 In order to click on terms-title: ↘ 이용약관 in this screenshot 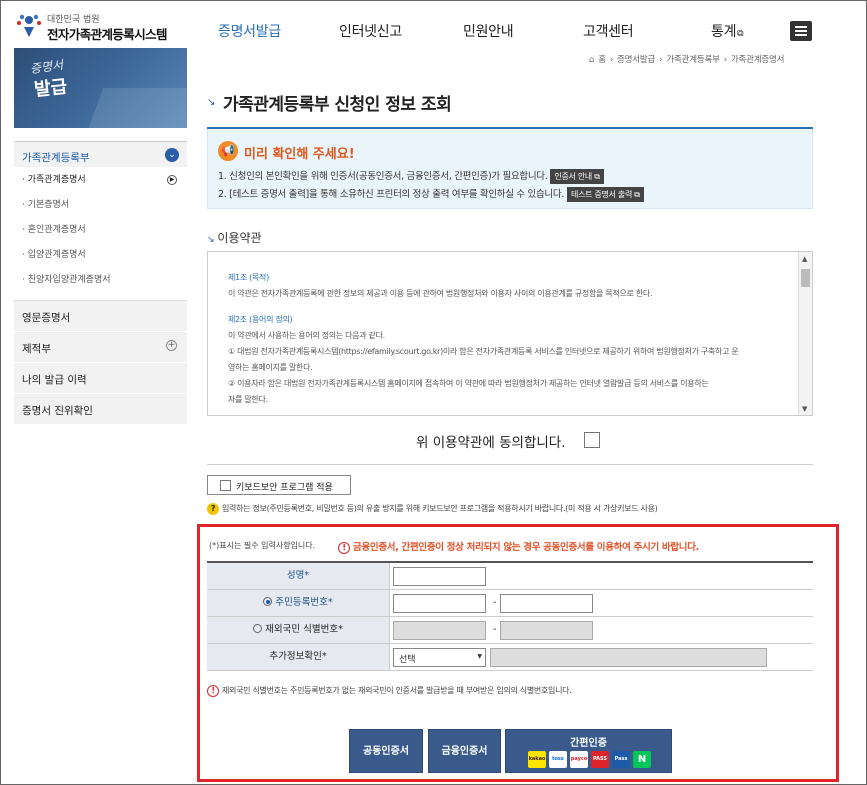, I will do `click(234, 237)`.